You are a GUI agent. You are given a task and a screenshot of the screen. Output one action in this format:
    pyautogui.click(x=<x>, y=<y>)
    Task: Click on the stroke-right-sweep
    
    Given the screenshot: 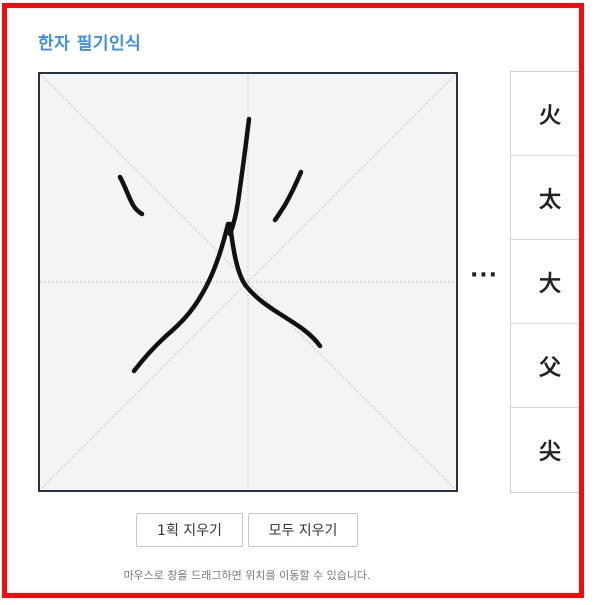 What is the action you would take?
    pyautogui.click(x=275, y=285)
    